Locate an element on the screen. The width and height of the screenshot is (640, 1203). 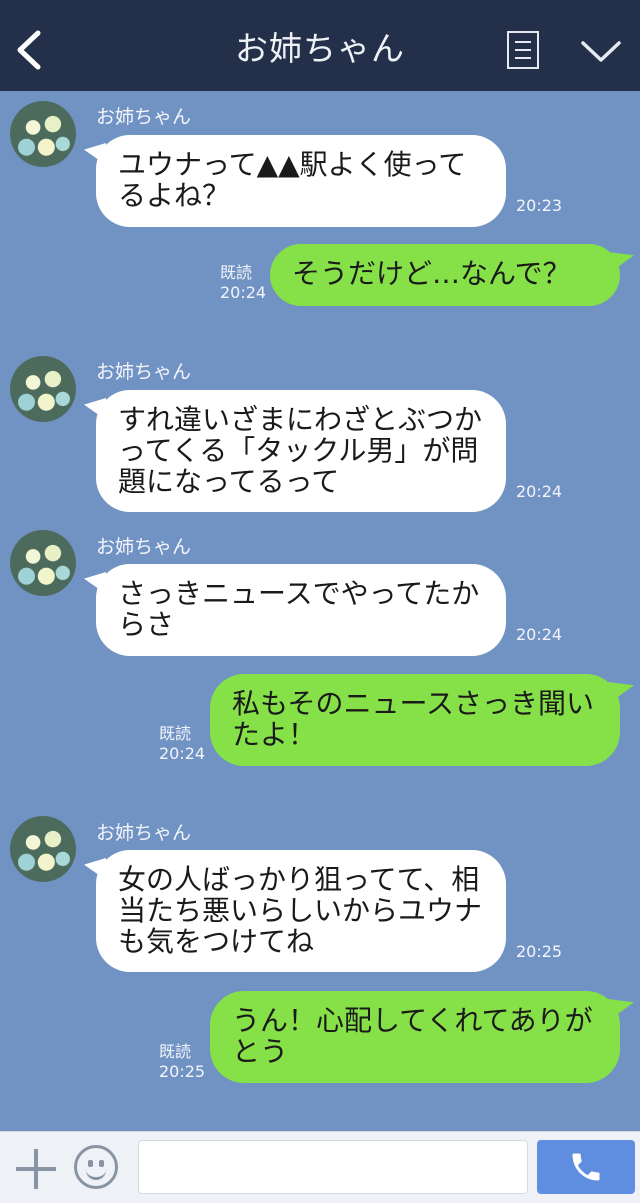
message-bubble-incoming: さっきニュースでやってたからさ is located at coordinates (295, 610).